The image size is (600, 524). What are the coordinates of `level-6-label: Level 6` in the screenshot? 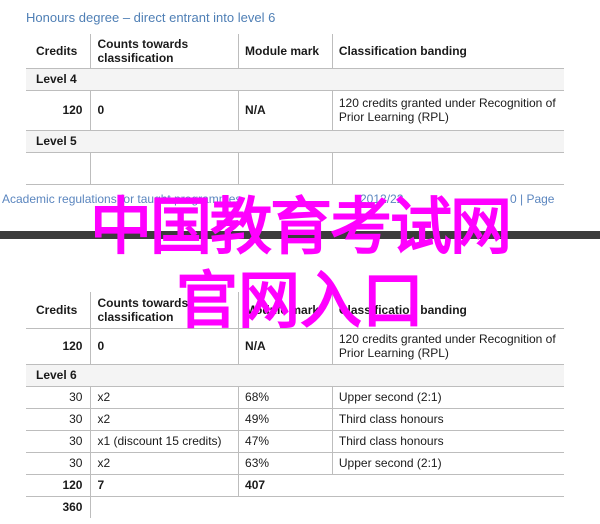 It's located at (295, 375).